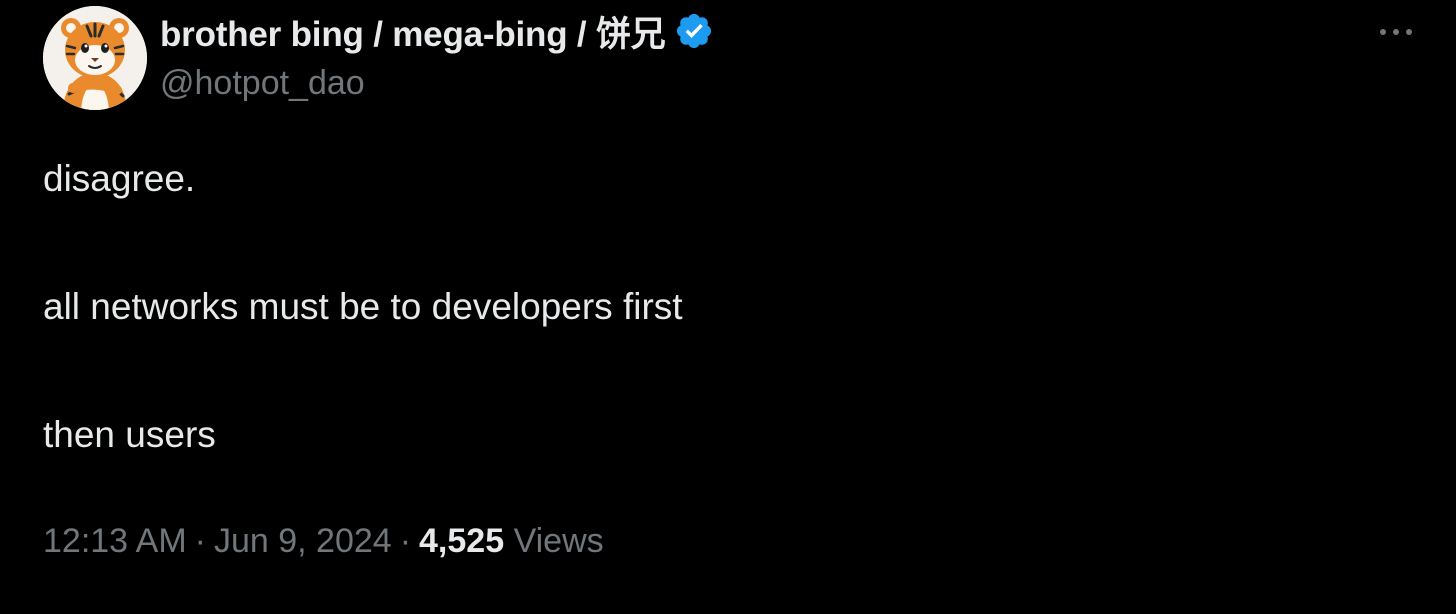 This screenshot has height=614, width=1456. What do you see at coordinates (363, 306) in the screenshot?
I see `tweet-text-line: all networks must be to developers first` at bounding box center [363, 306].